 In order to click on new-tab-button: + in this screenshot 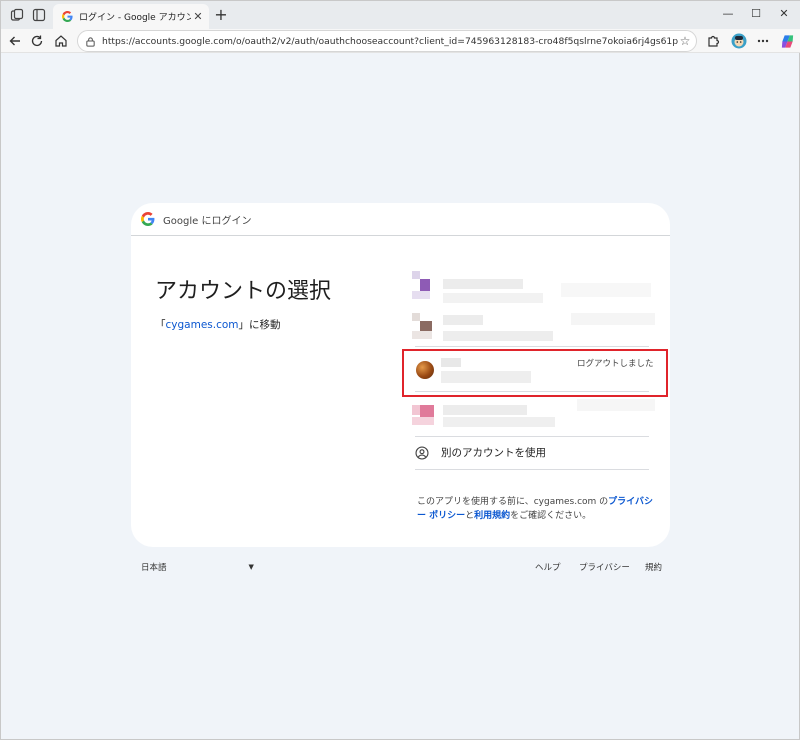, I will do `click(221, 15)`.